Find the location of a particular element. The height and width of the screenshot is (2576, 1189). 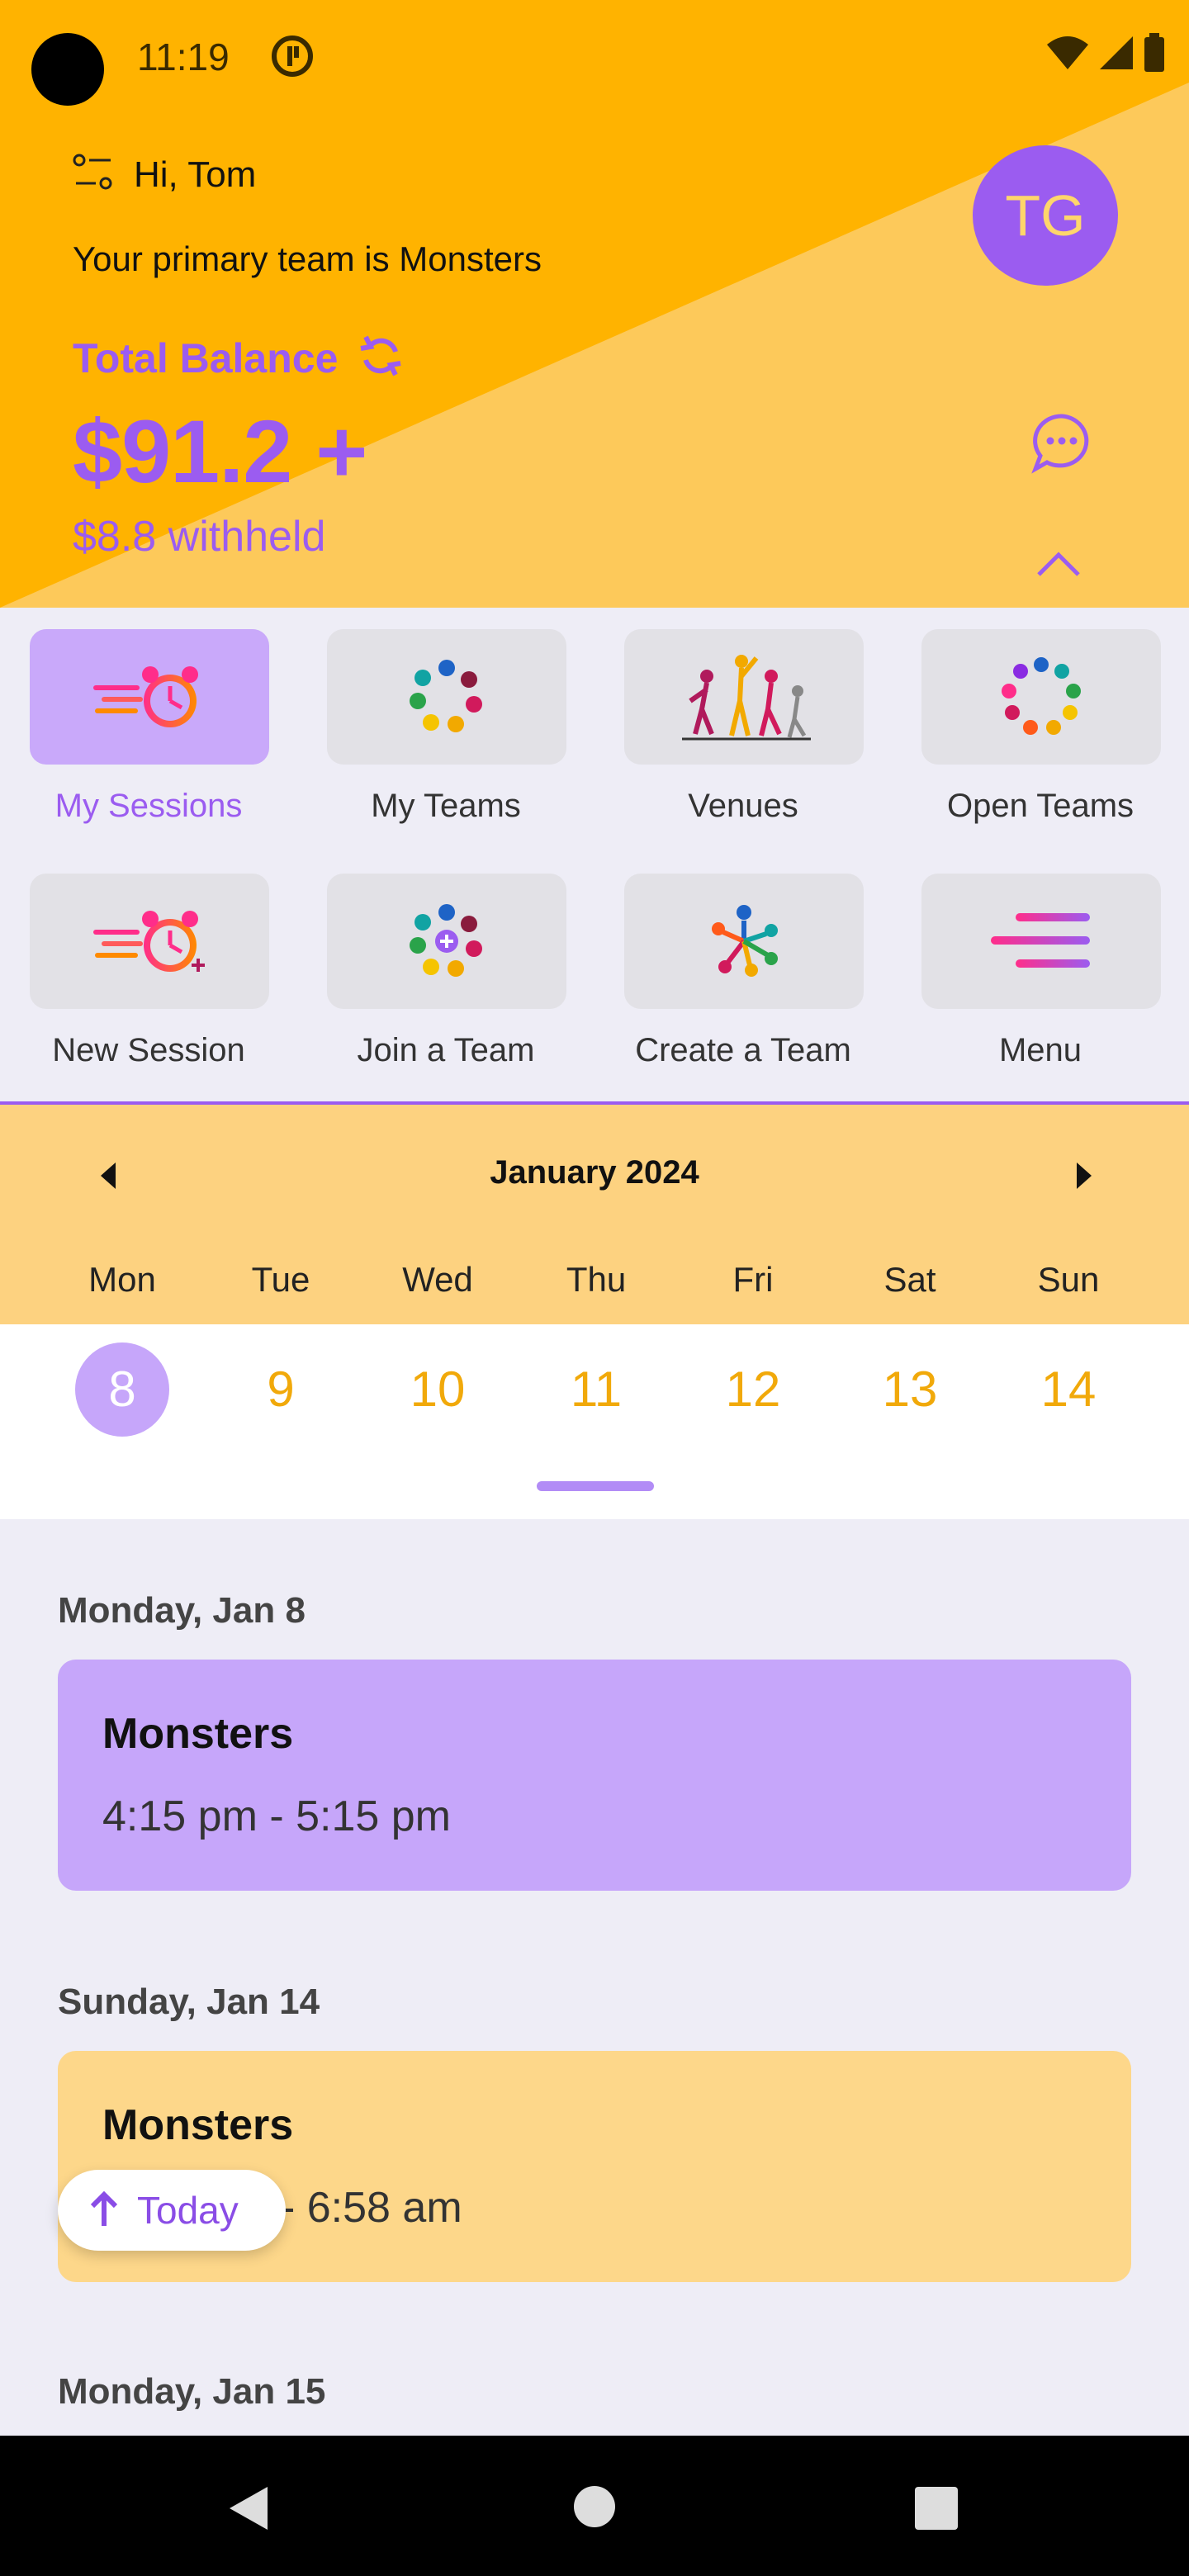

camera-cutout is located at coordinates (67, 69).